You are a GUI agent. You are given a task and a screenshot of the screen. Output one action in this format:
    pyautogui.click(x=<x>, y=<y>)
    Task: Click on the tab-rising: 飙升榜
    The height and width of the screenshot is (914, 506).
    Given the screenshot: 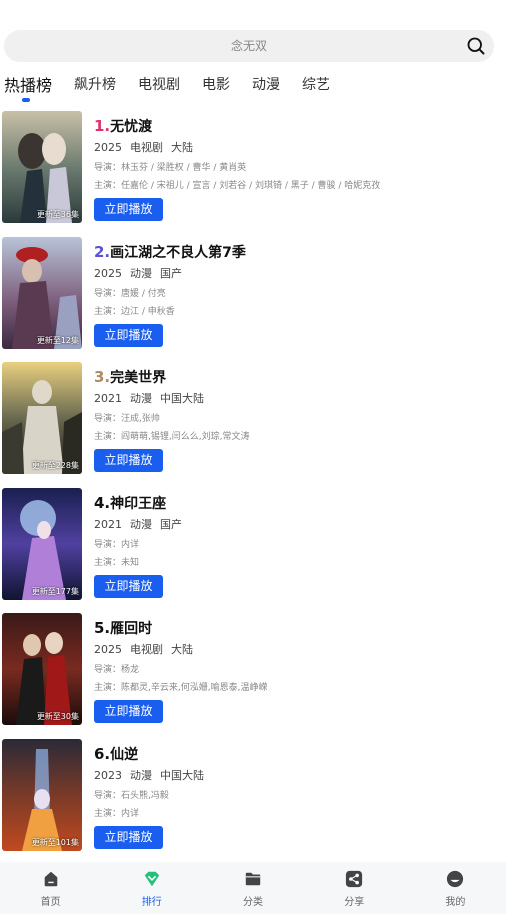 What is the action you would take?
    pyautogui.click(x=95, y=82)
    